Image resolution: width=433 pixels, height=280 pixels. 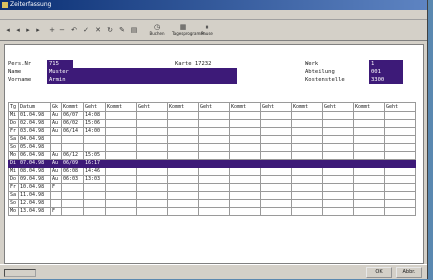 I want to click on grid-cell: 02.04.98, so click(x=34, y=123).